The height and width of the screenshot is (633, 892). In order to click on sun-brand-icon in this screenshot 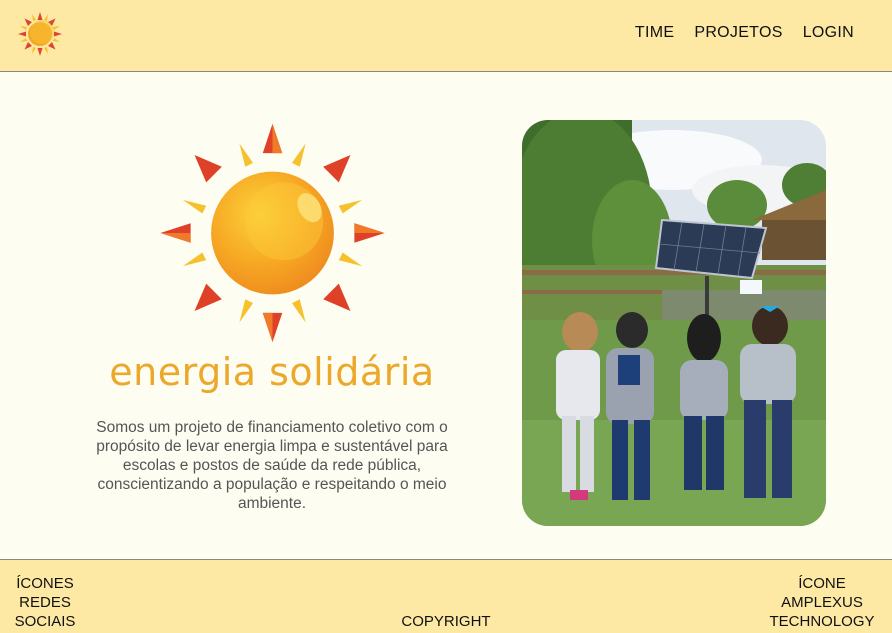, I will do `click(272, 233)`.